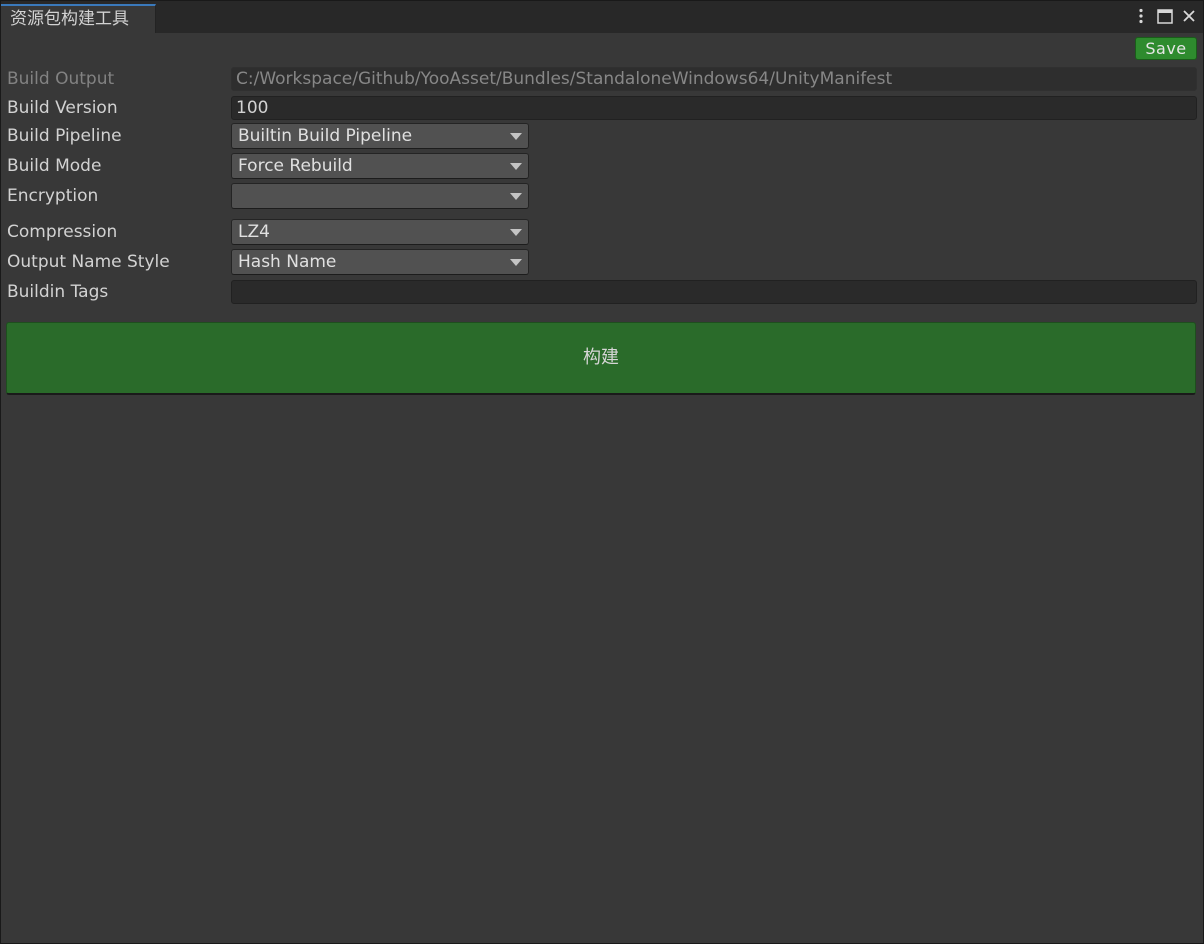 This screenshot has width=1204, height=944. Describe the element at coordinates (380, 232) in the screenshot. I see `compression-dropdown: LZ4` at that location.